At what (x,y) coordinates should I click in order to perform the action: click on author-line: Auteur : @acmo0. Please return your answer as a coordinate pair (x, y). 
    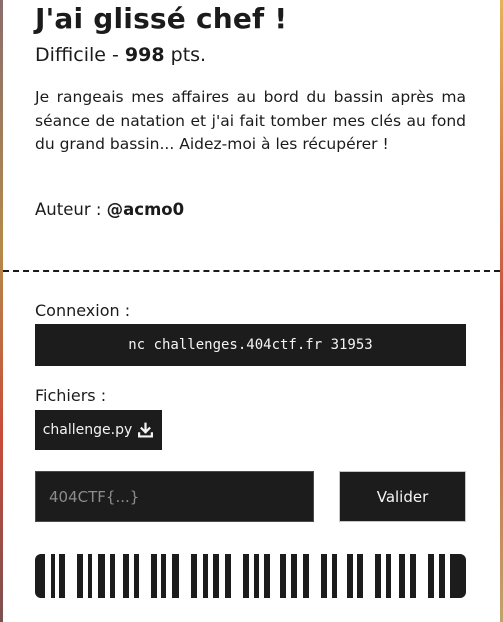
    Looking at the image, I should click on (109, 209).